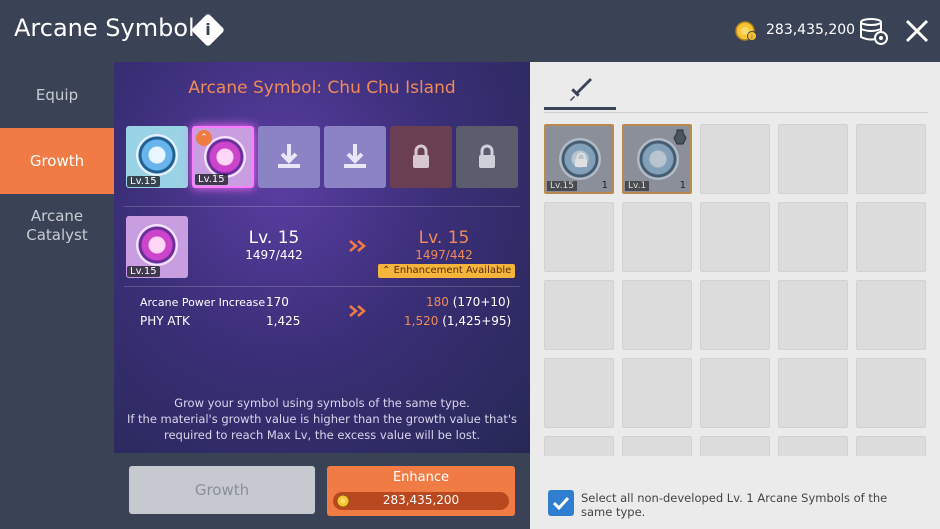 The height and width of the screenshot is (529, 940). What do you see at coordinates (223, 157) in the screenshot?
I see `material-slot-2: ⌃ Lv.15` at bounding box center [223, 157].